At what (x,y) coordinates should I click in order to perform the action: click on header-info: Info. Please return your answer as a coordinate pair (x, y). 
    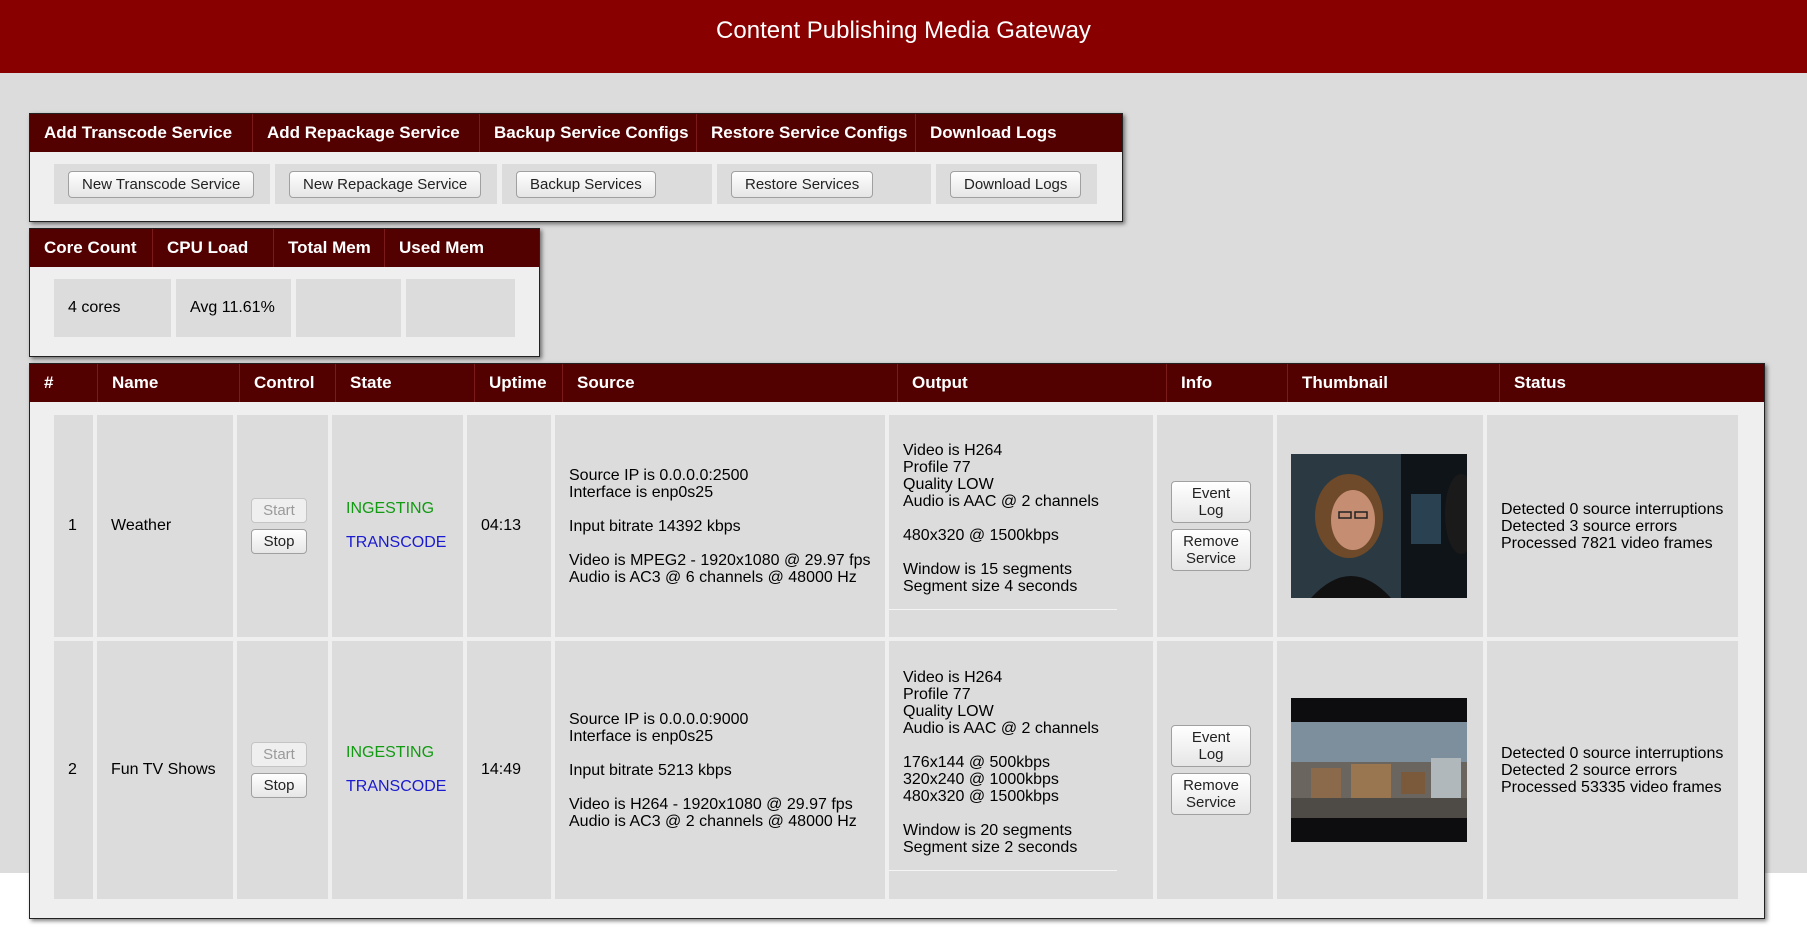
    Looking at the image, I should click on (1227, 383).